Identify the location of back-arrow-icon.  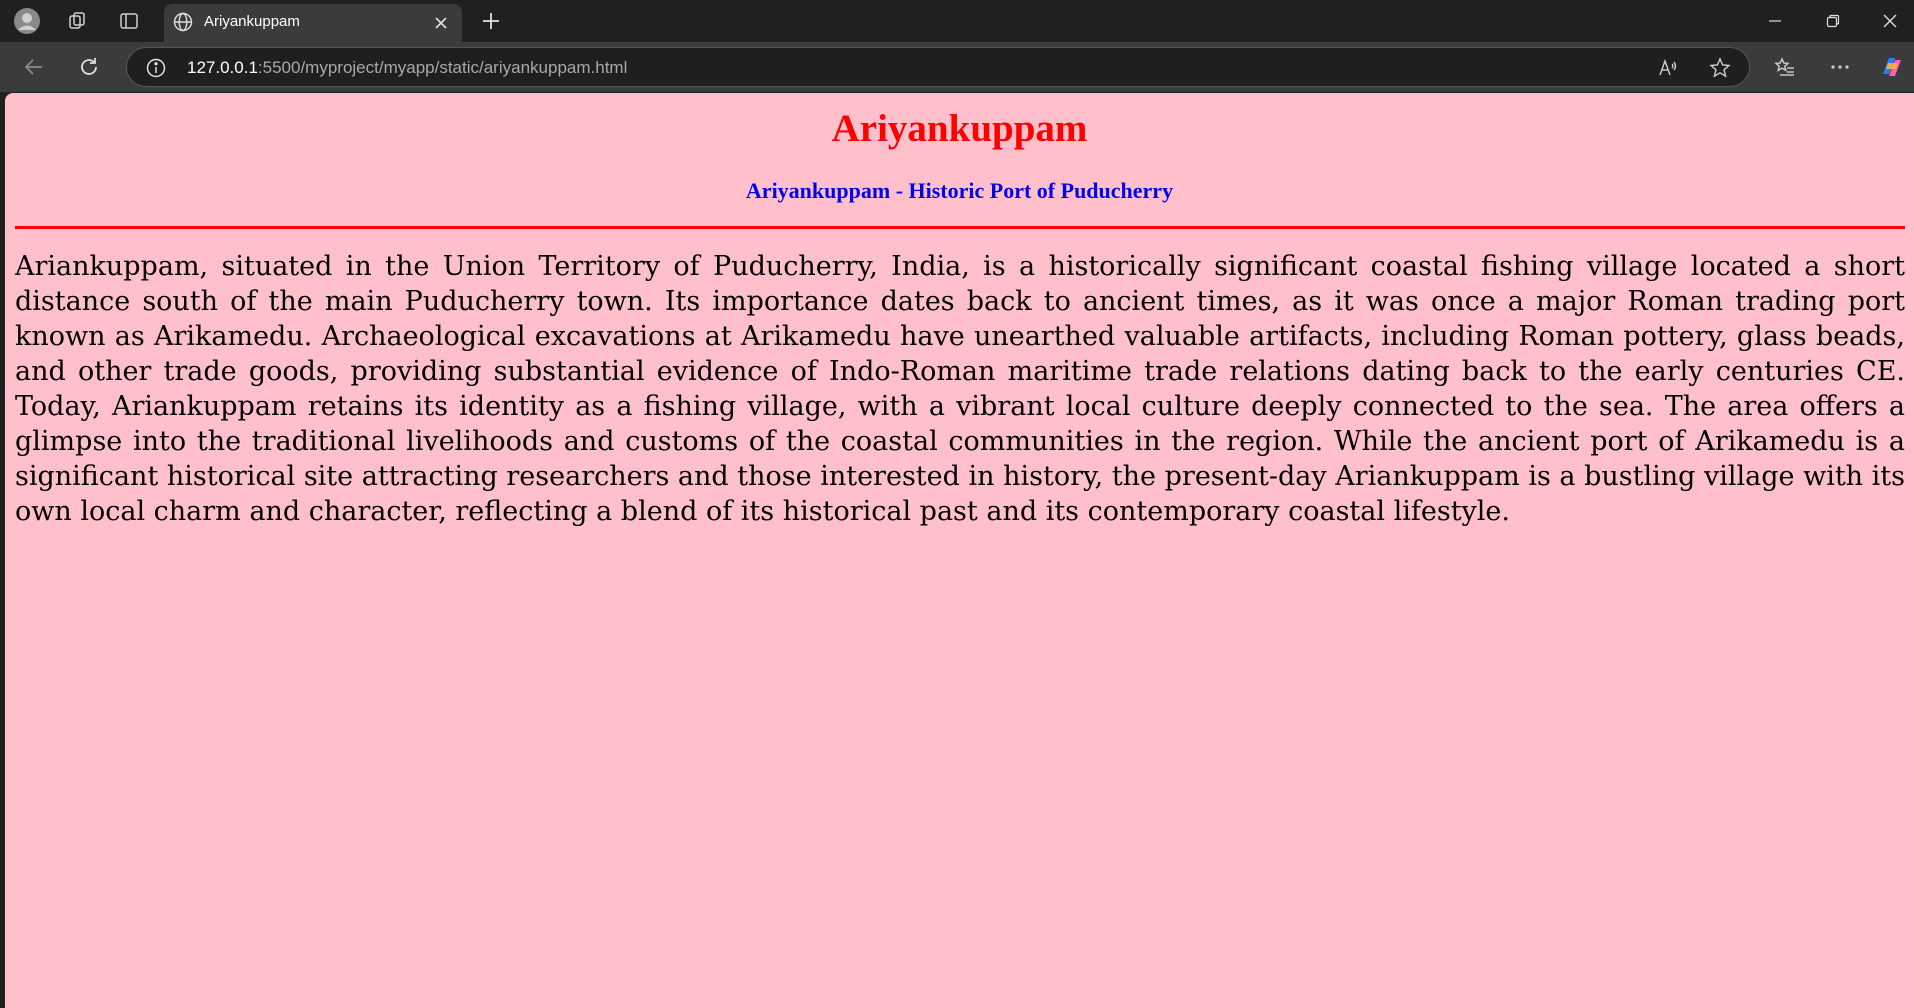
(34, 67).